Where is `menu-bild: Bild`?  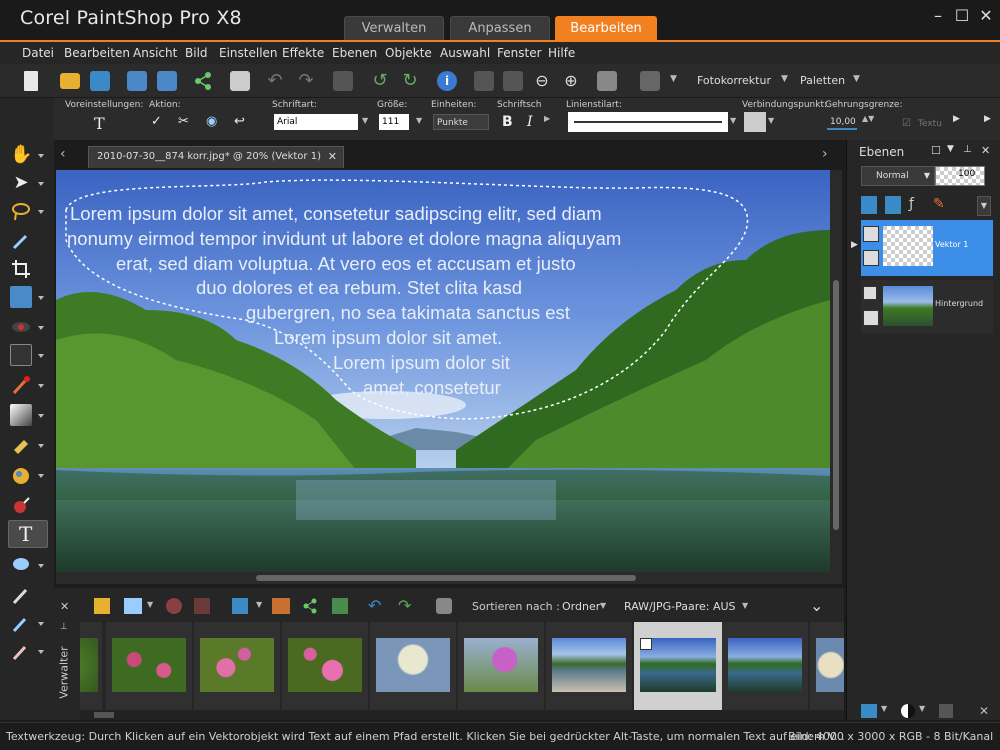
menu-bild: Bild is located at coordinates (196, 53).